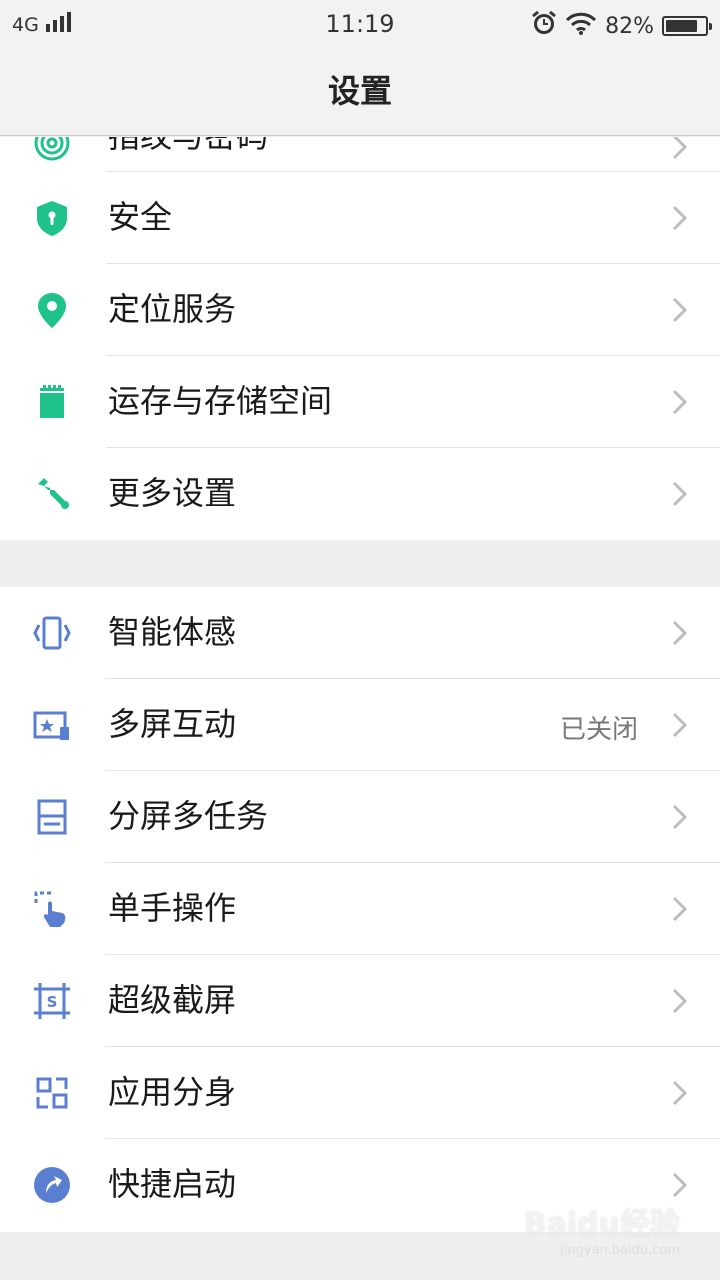 Image resolution: width=720 pixels, height=1280 pixels. Describe the element at coordinates (140, 217) in the screenshot. I see `settings-item-label: 安全` at that location.